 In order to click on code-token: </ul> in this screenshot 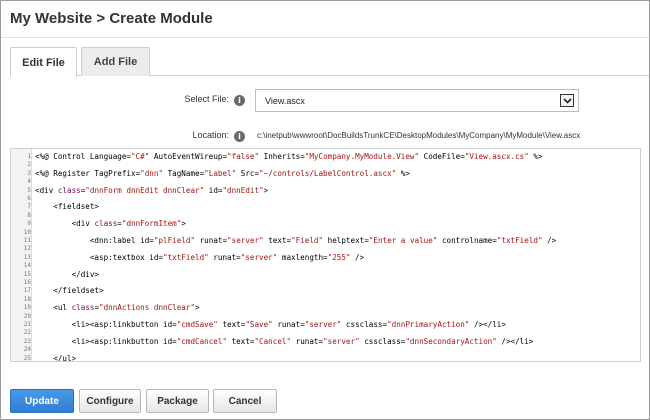, I will do `click(56, 357)`.